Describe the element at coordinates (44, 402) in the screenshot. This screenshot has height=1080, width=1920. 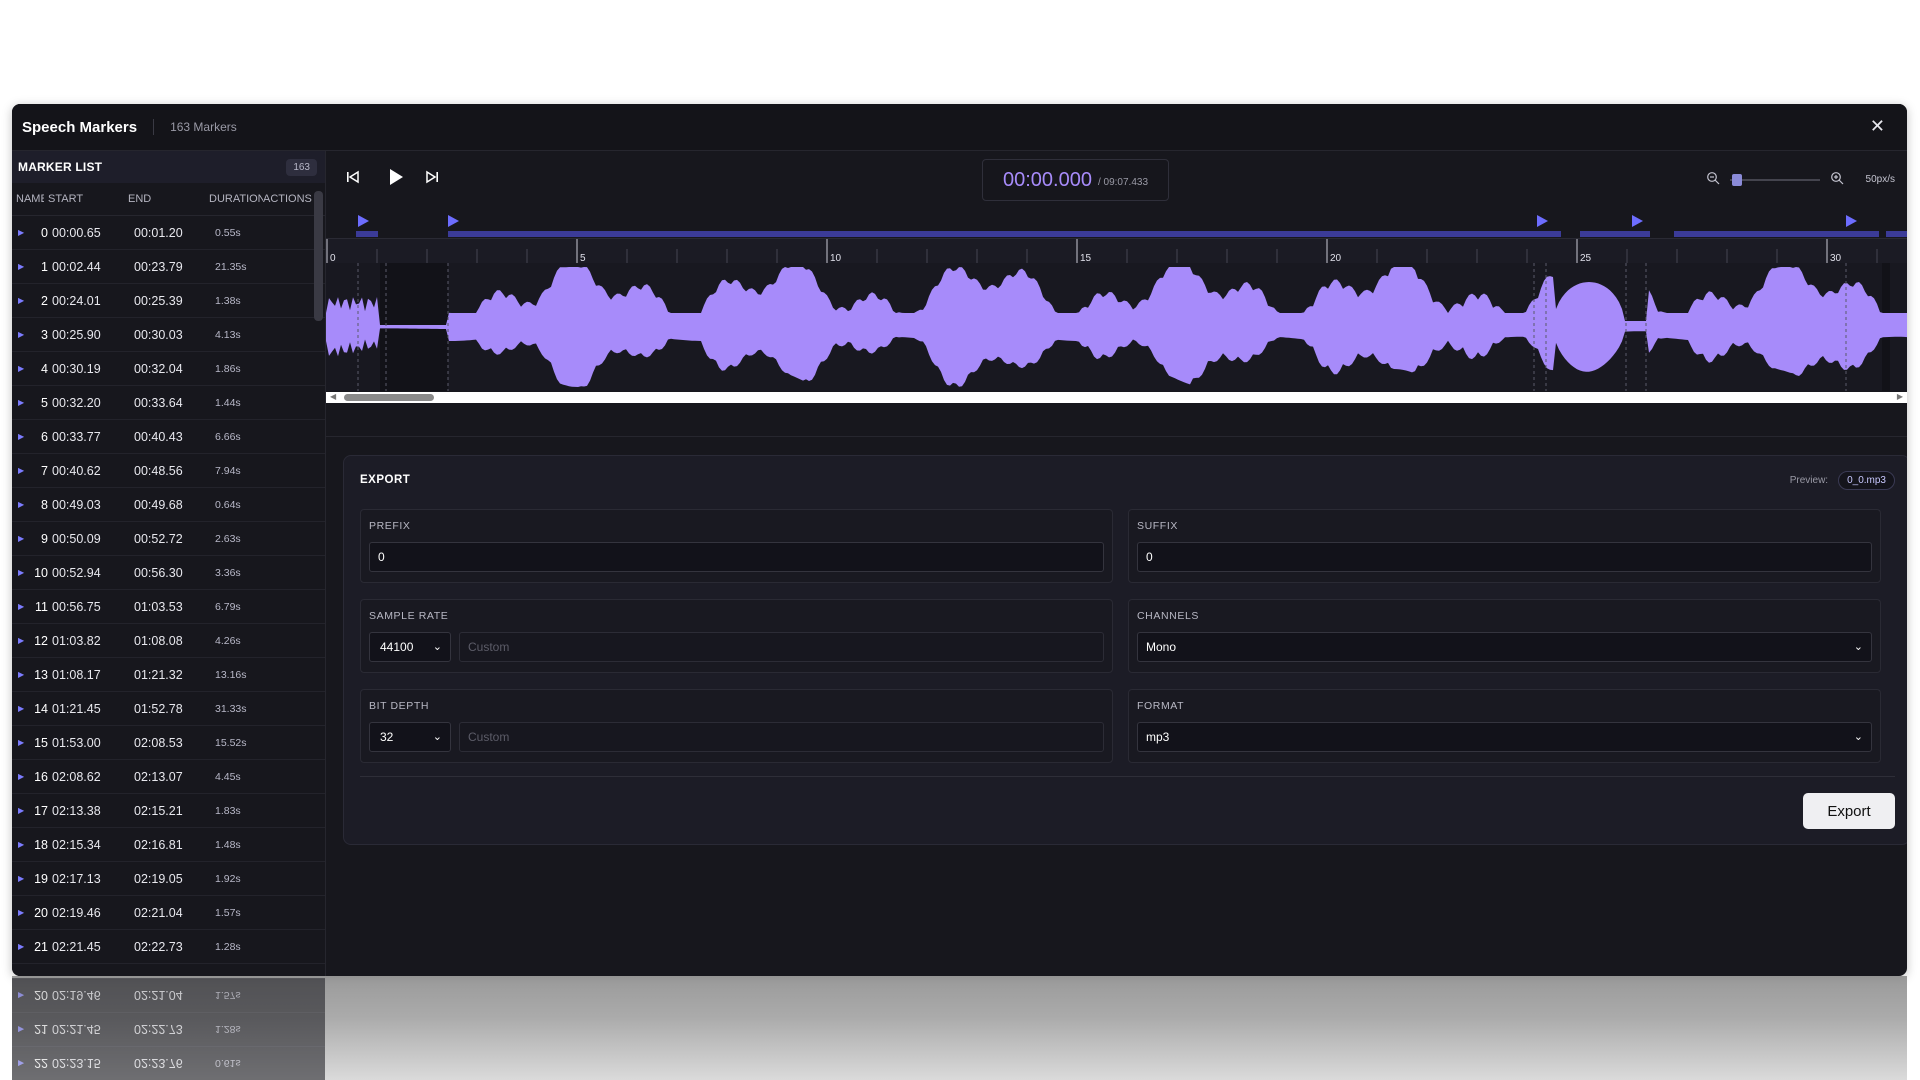
I see `marker-name: 5` at that location.